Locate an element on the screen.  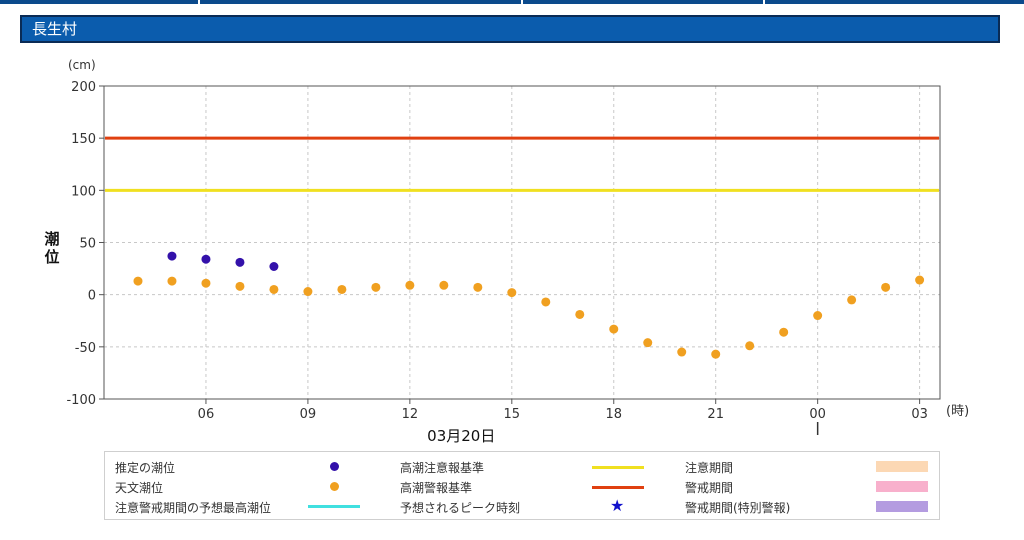
x-tick-label: 00 is located at coordinates (817, 414).